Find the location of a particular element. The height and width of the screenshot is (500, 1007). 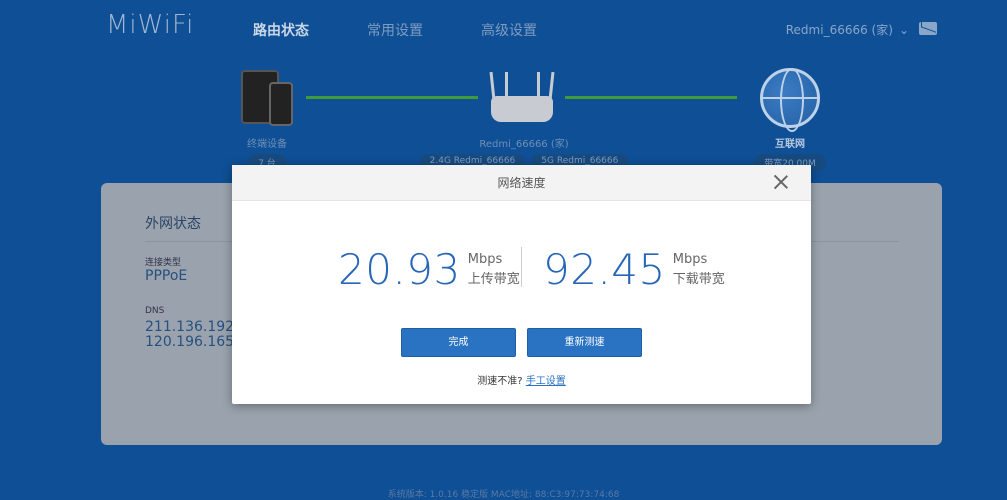

download-speed: 92.45 Mbps 下载带宽 is located at coordinates (634, 269).